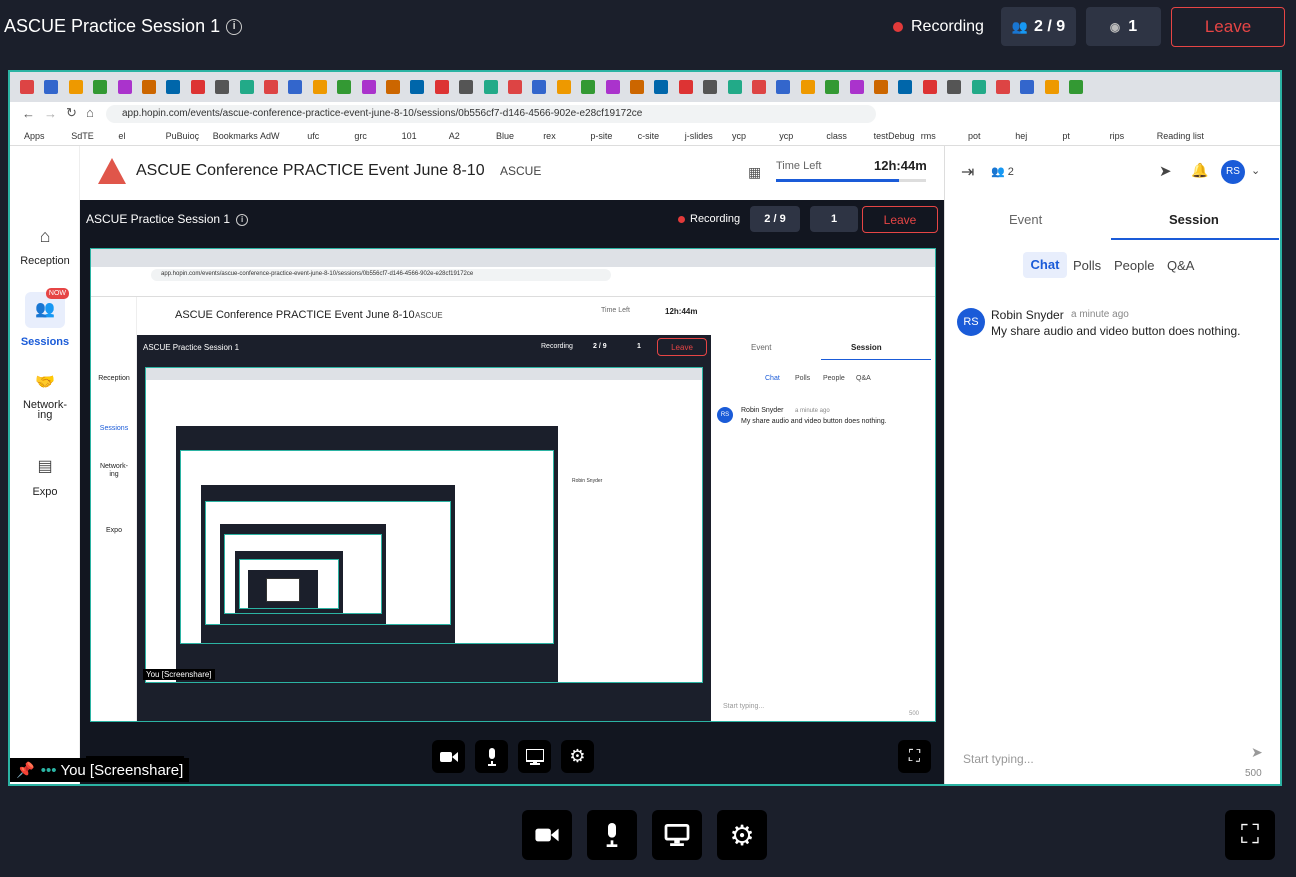  What do you see at coordinates (601, 136) in the screenshot?
I see `bookmark-item: p-site` at bounding box center [601, 136].